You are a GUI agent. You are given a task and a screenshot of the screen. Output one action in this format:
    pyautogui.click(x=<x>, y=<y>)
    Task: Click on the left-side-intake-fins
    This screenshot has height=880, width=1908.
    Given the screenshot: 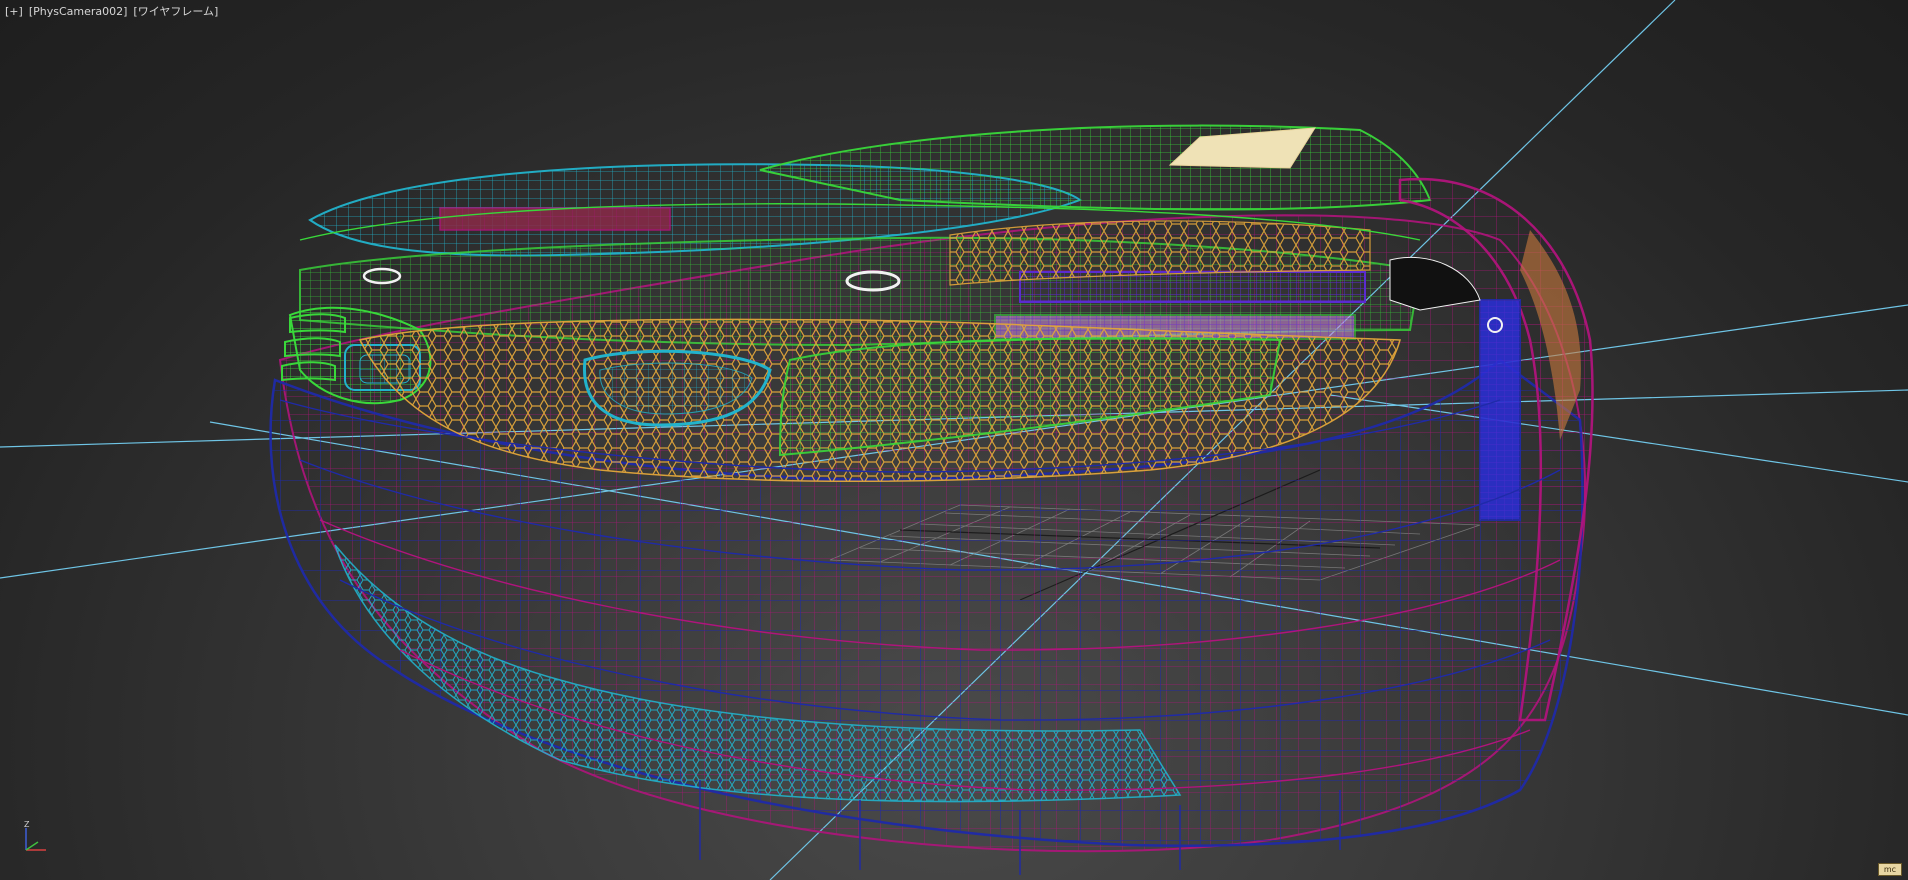 What is the action you would take?
    pyautogui.click(x=313, y=347)
    